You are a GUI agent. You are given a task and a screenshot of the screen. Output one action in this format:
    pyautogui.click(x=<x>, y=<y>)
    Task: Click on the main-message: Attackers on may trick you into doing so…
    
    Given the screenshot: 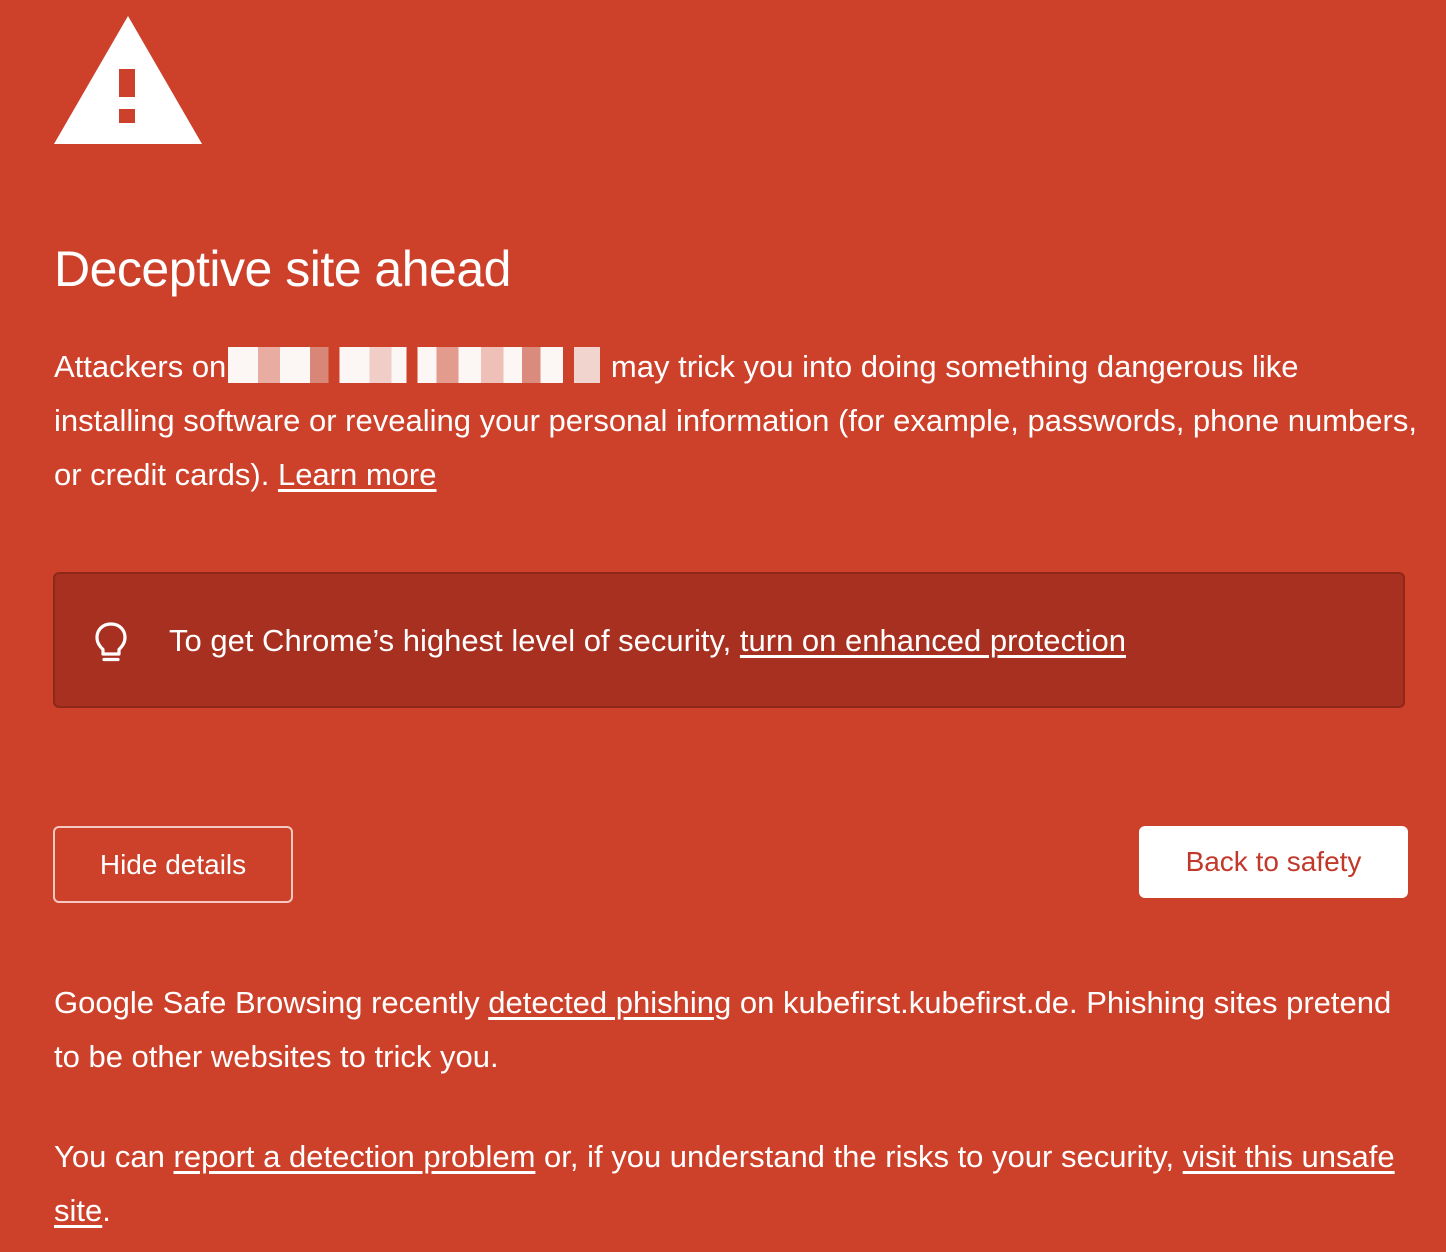 What is the action you would take?
    pyautogui.click(x=739, y=421)
    